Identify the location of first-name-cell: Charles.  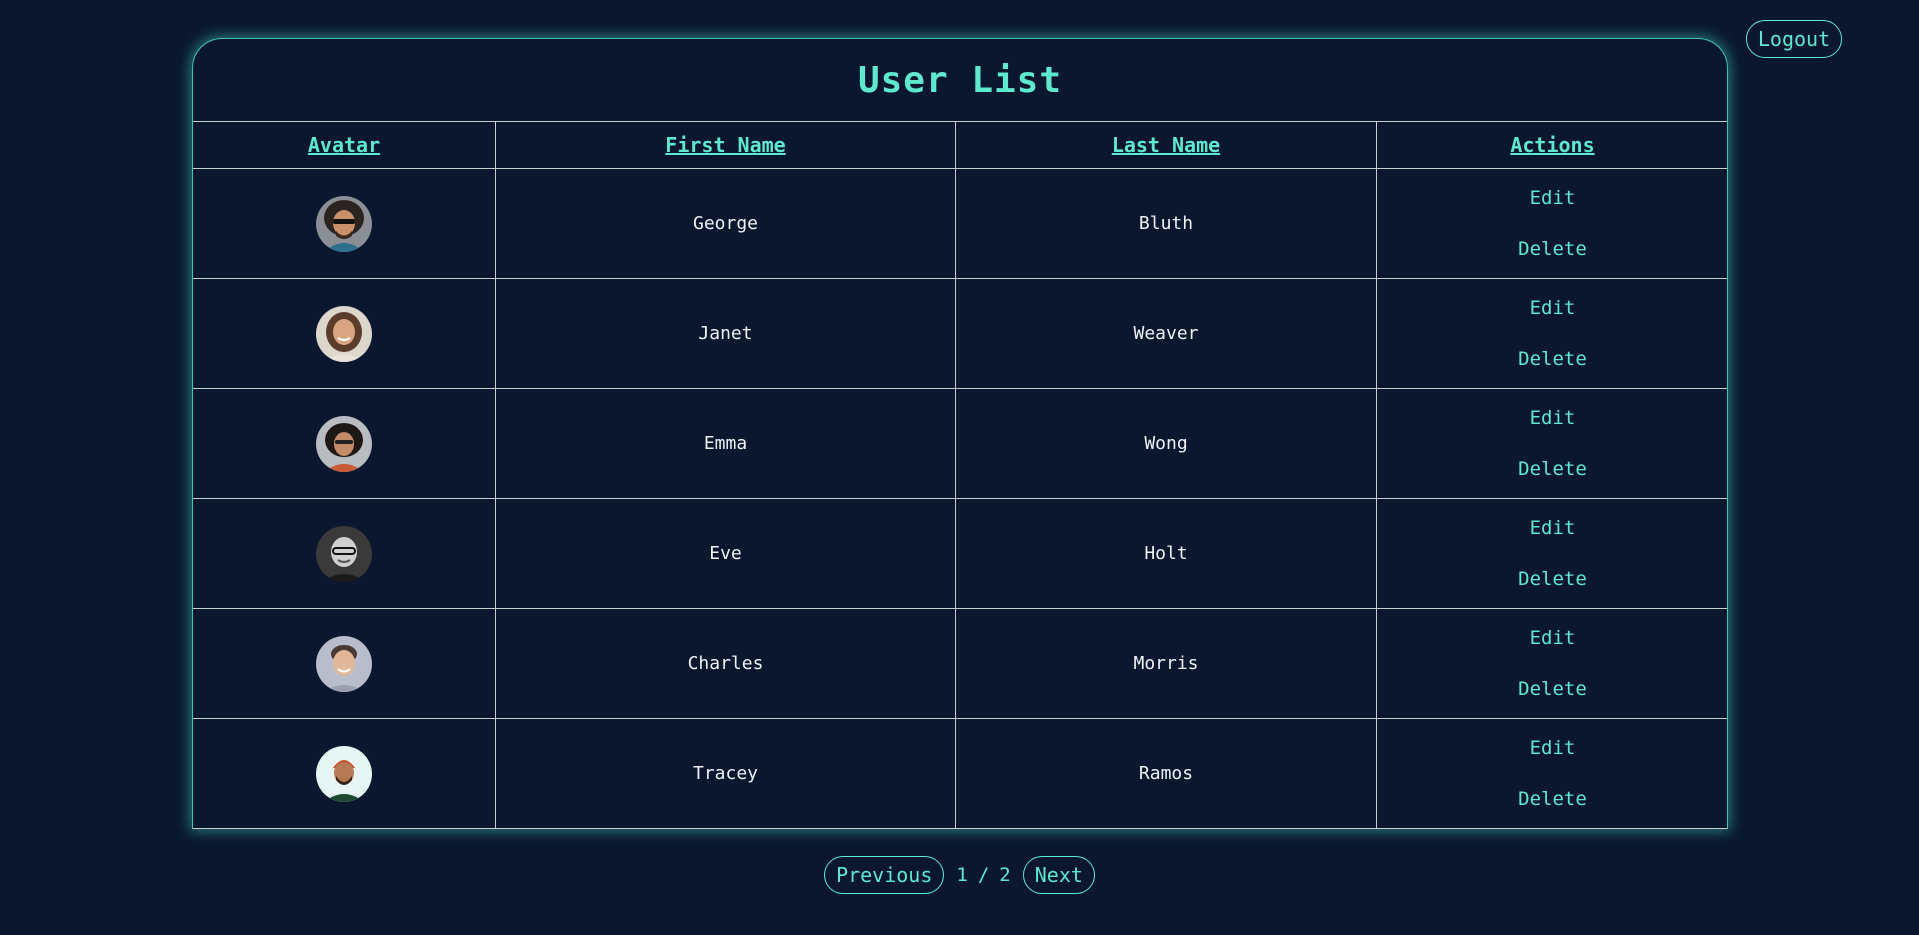
(725, 663).